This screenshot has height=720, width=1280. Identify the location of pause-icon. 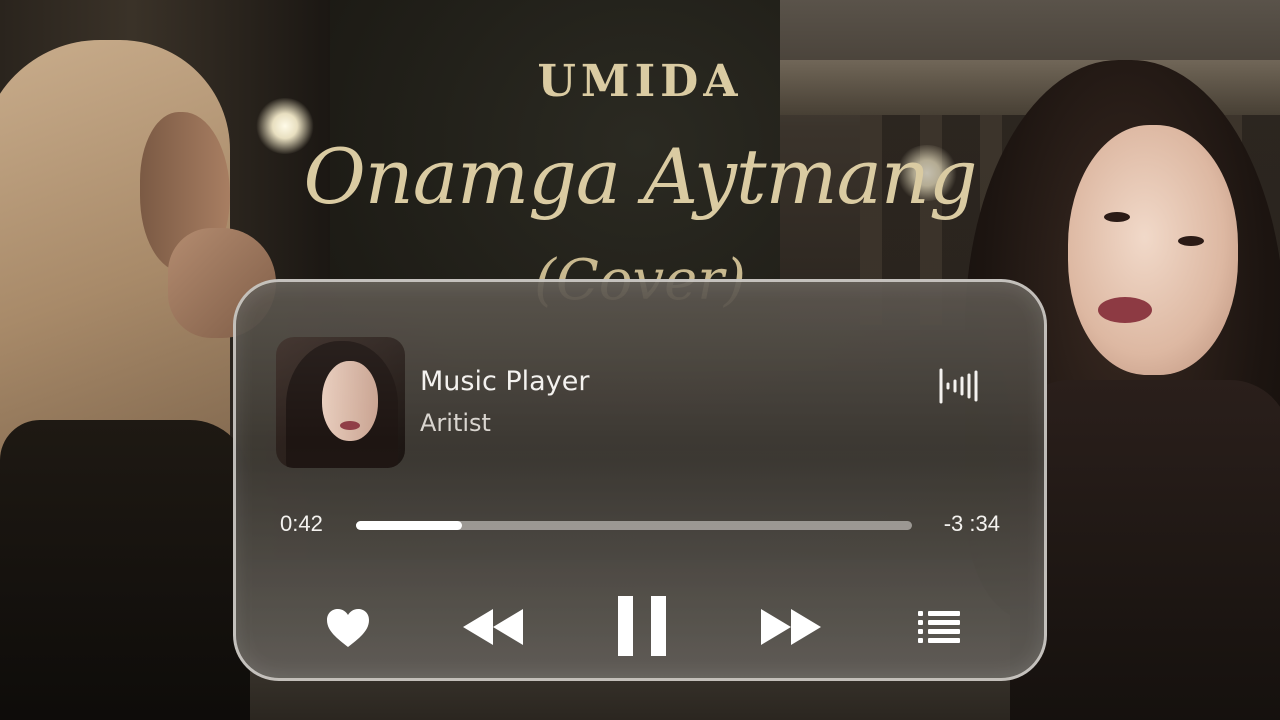
(642, 626).